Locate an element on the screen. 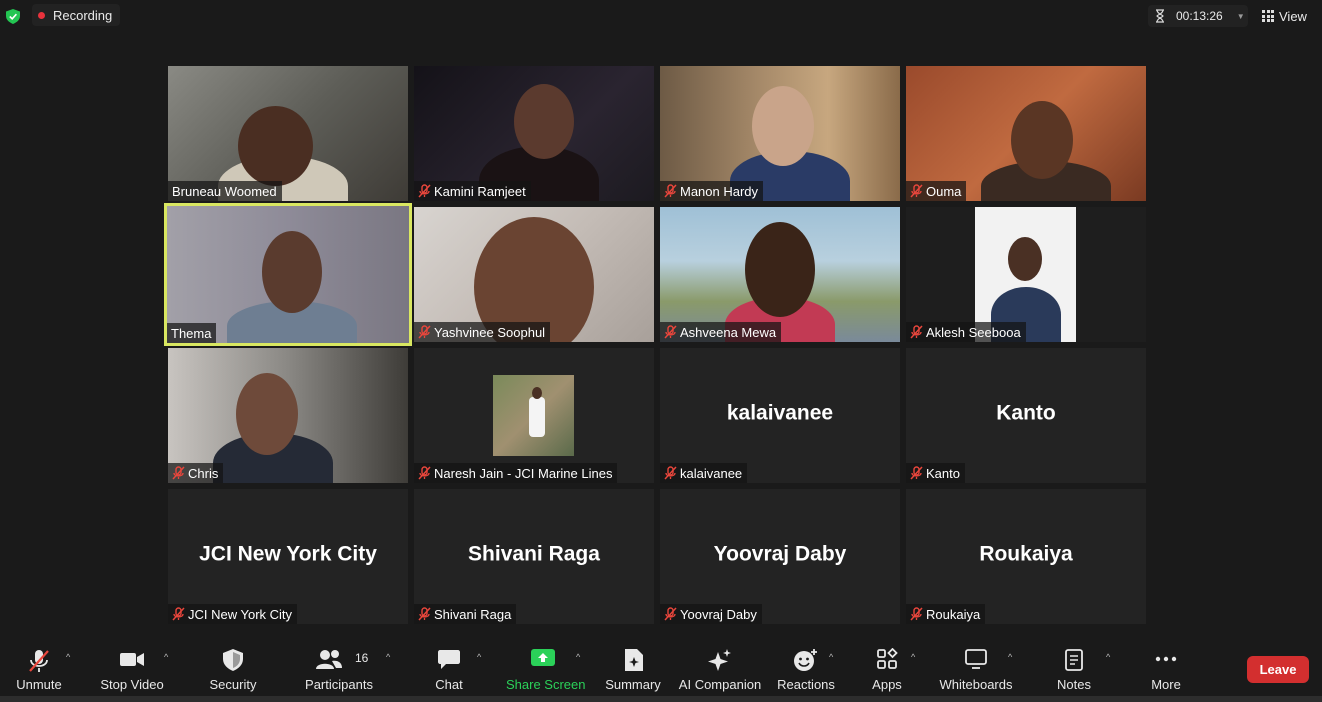  view-label: View is located at coordinates (1293, 16).